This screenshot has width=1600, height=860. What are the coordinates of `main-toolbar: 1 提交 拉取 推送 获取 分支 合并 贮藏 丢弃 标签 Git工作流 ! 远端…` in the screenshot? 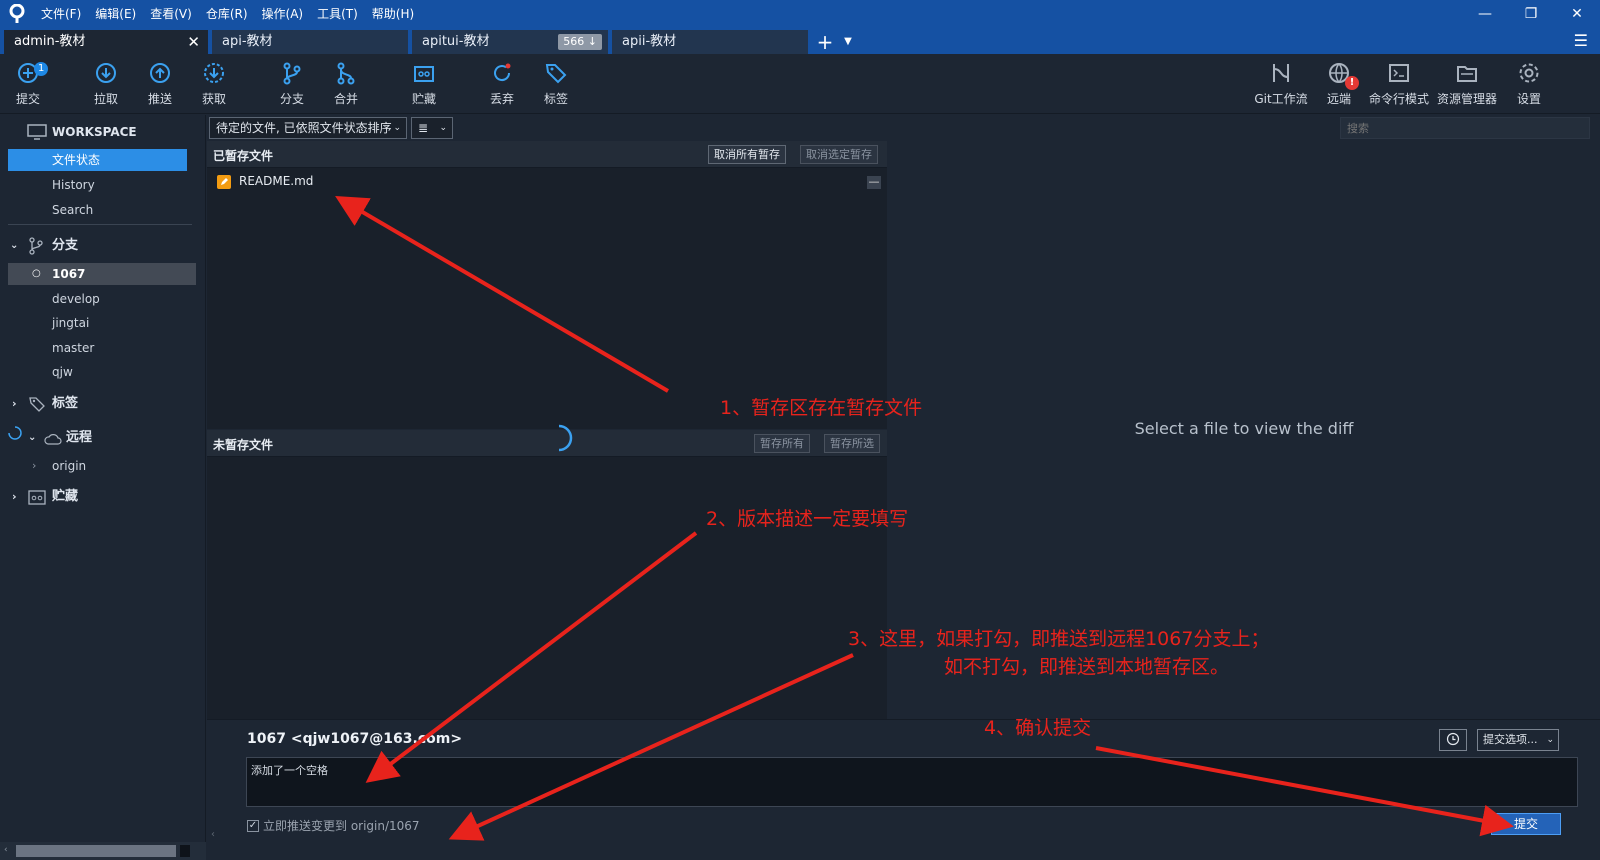 It's located at (800, 84).